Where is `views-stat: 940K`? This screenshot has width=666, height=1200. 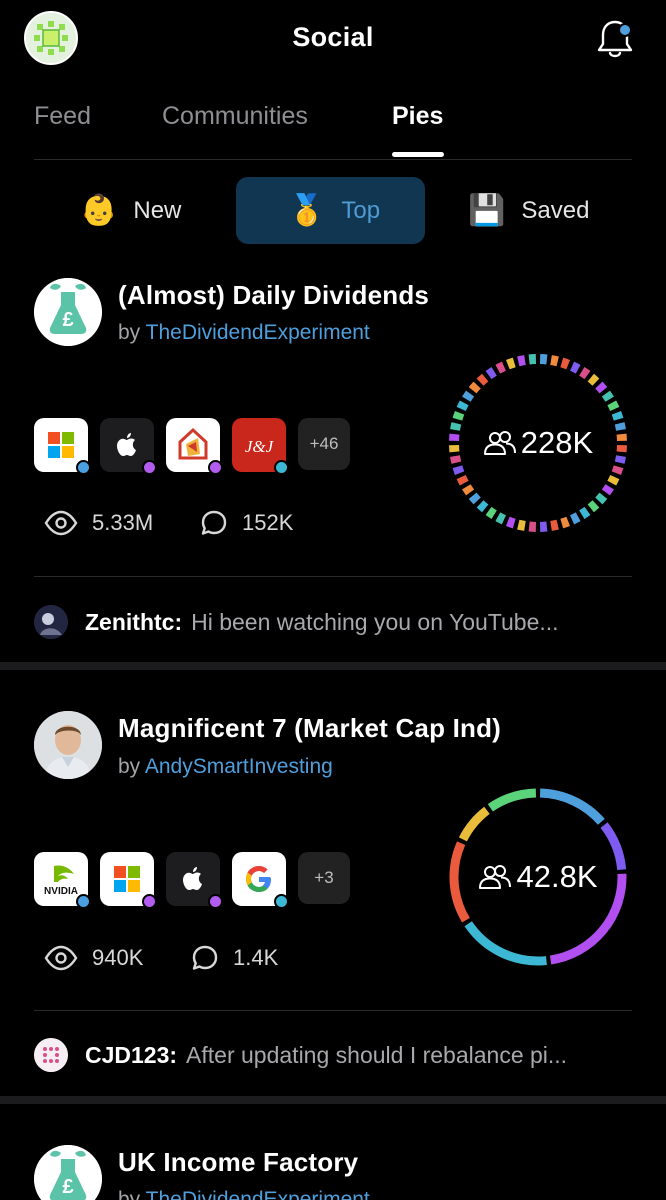
views-stat: 940K is located at coordinates (93, 958).